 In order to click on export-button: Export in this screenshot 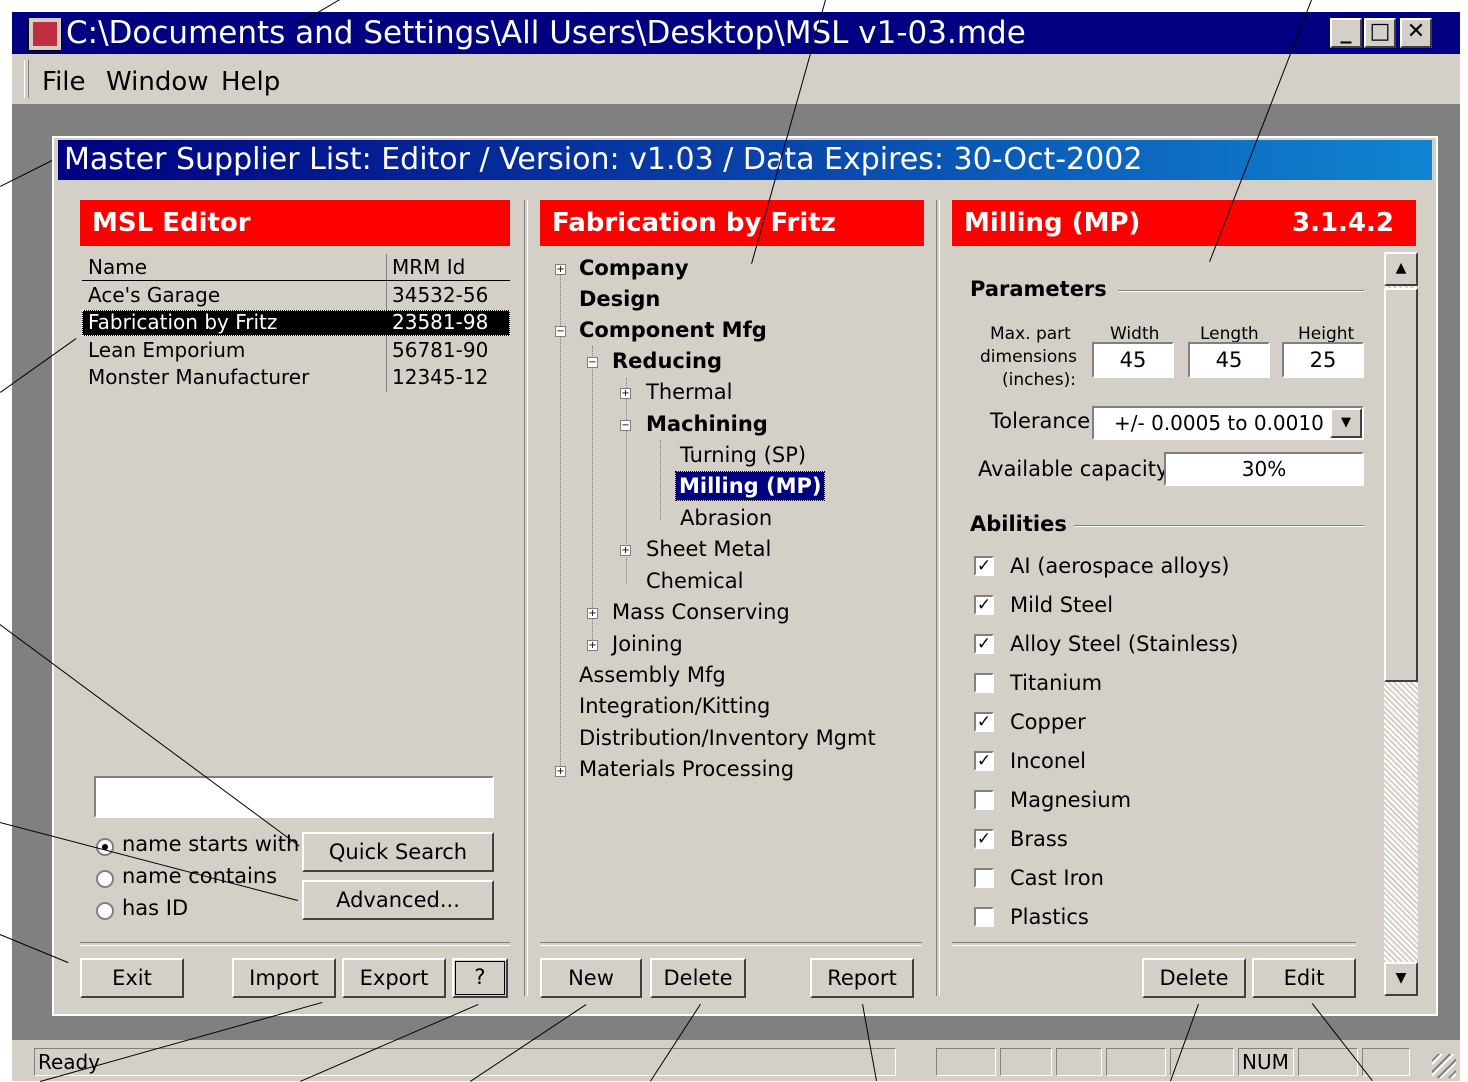, I will do `click(394, 978)`.